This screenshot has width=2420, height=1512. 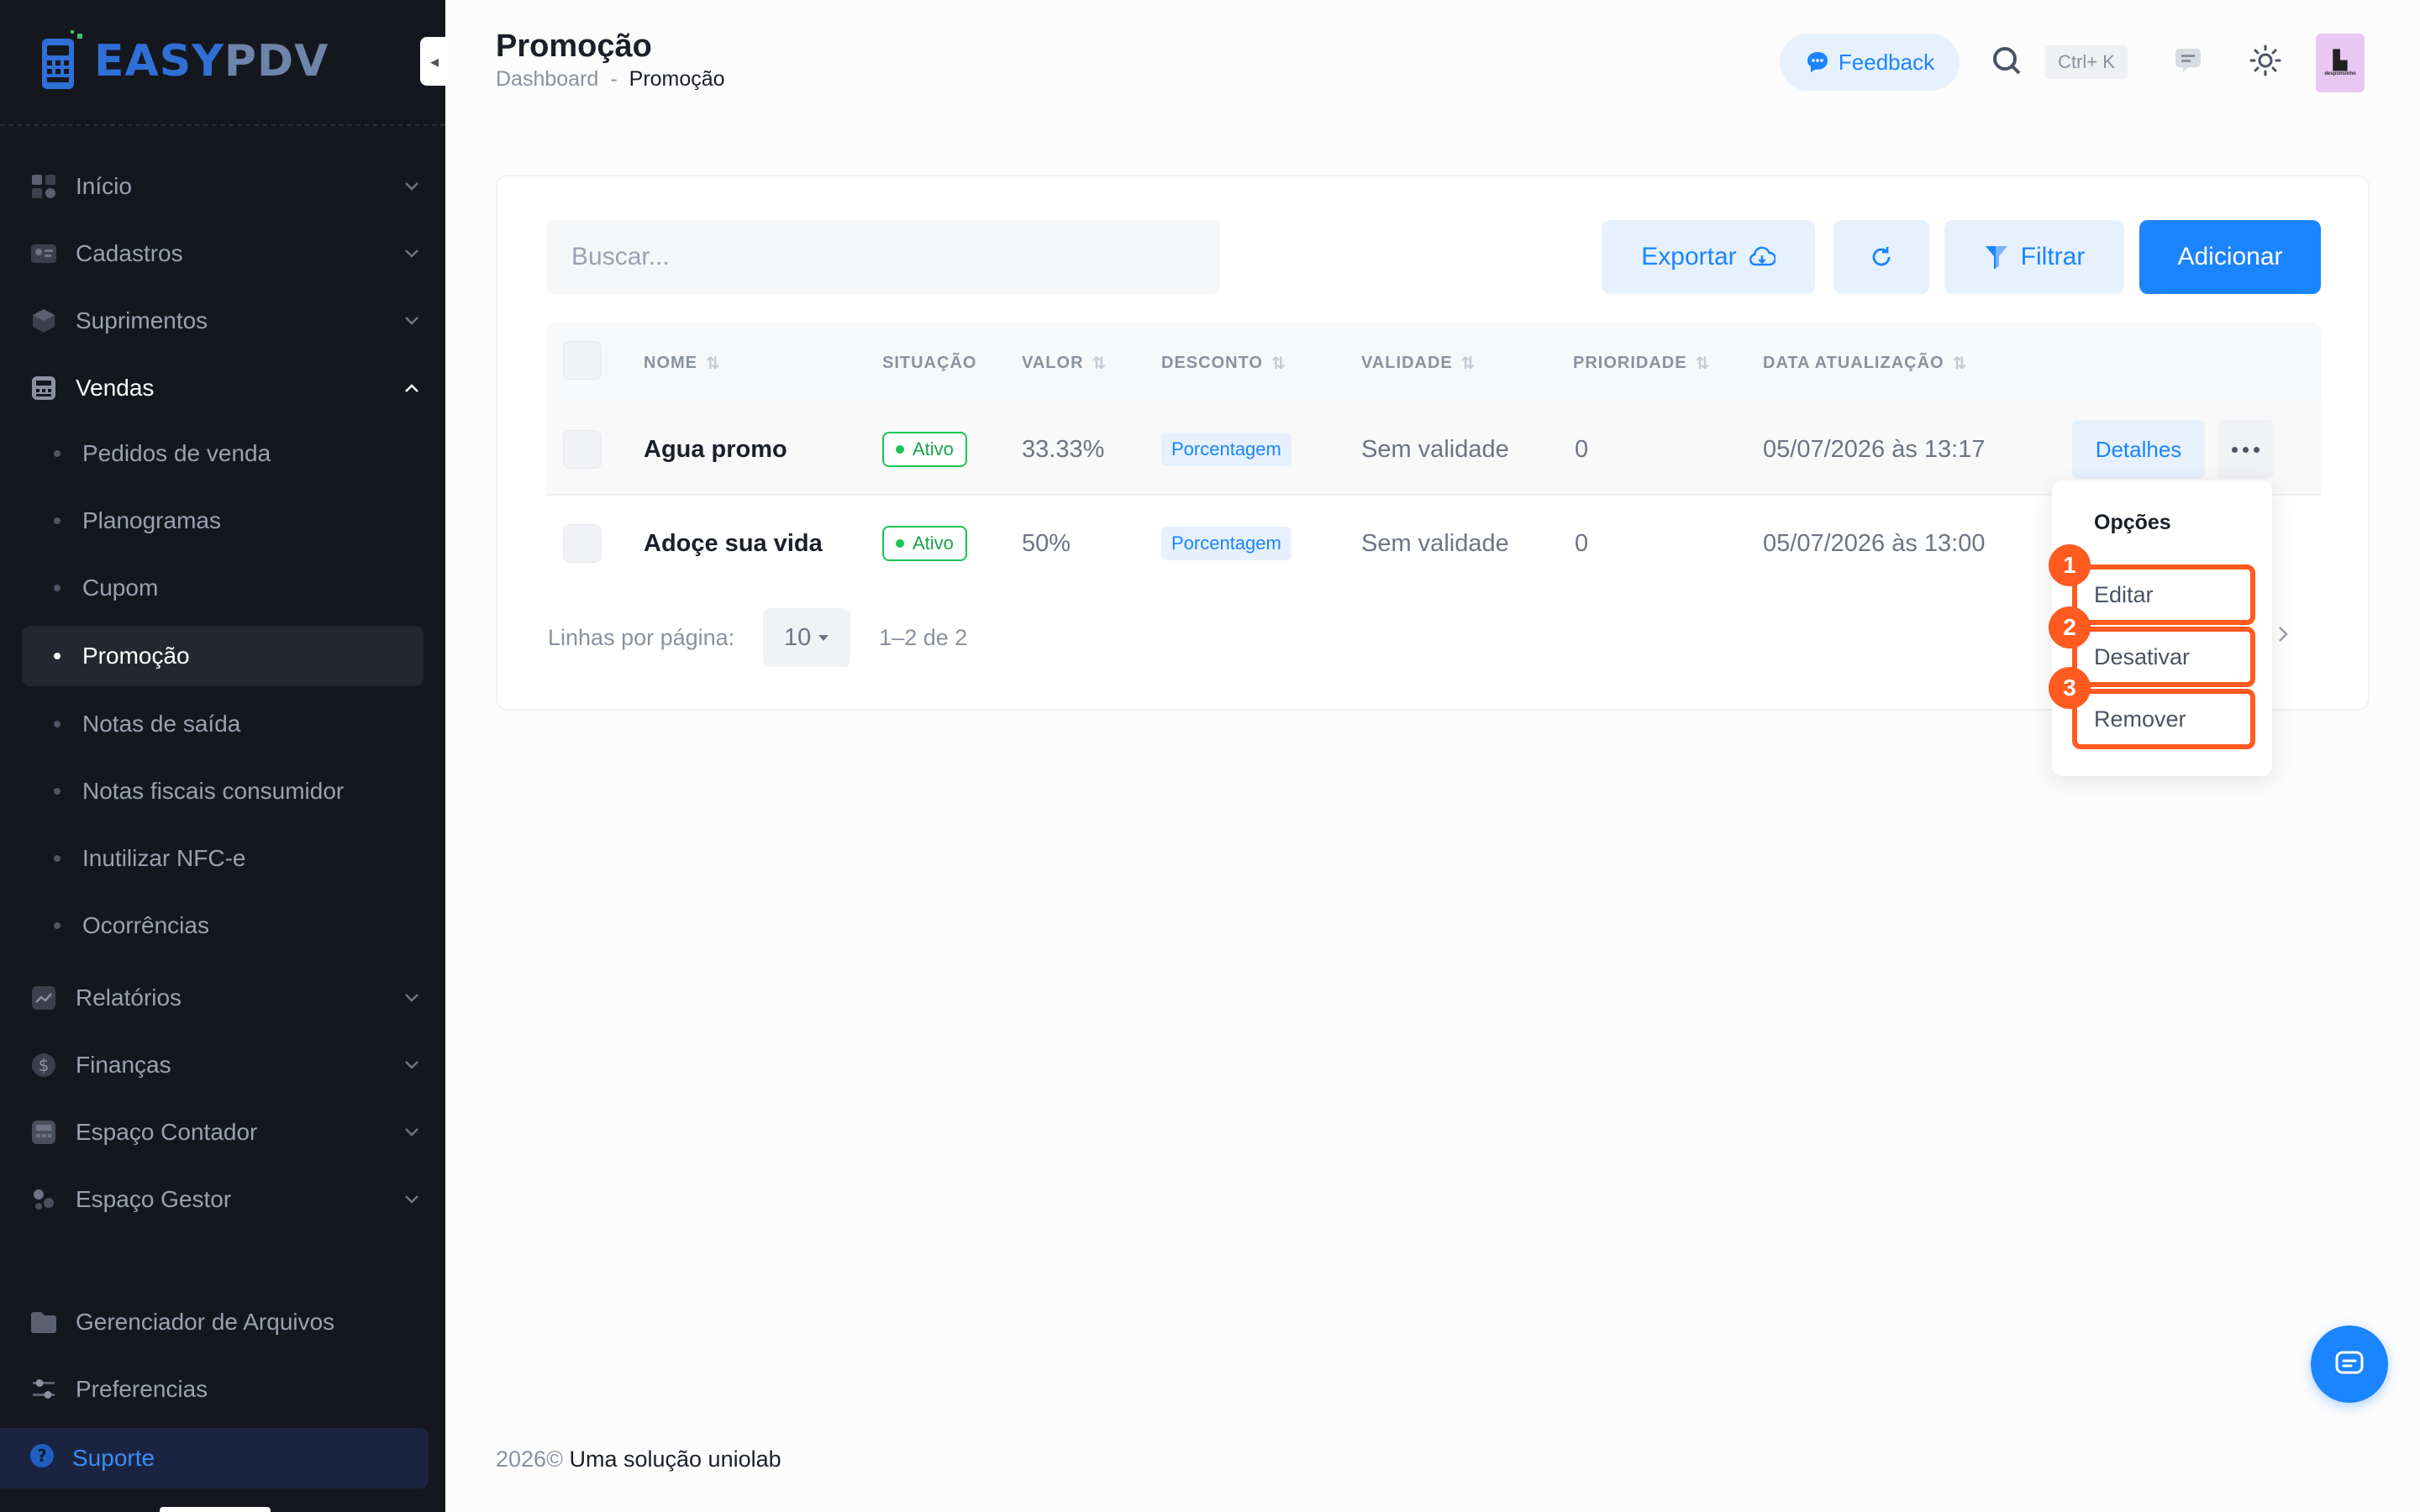 I want to click on column-header-situacao: SITUAÇÃO, so click(x=930, y=362).